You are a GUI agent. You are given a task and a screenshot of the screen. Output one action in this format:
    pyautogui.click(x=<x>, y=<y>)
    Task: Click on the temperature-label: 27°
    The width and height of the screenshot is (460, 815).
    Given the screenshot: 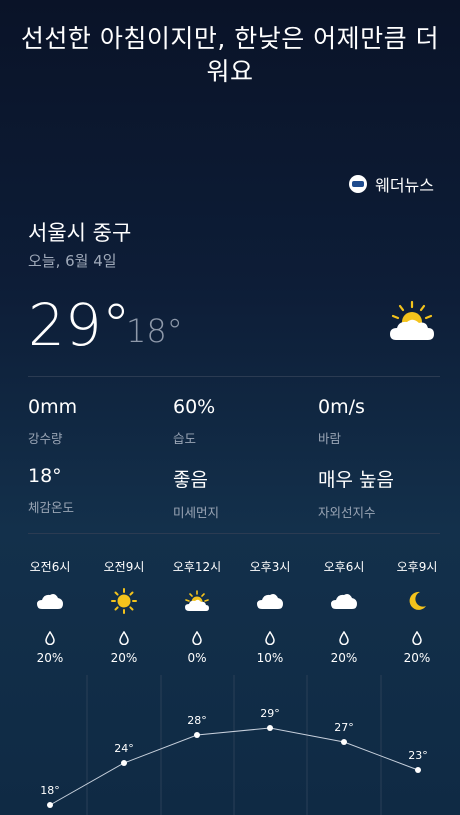 What is the action you would take?
    pyautogui.click(x=344, y=727)
    